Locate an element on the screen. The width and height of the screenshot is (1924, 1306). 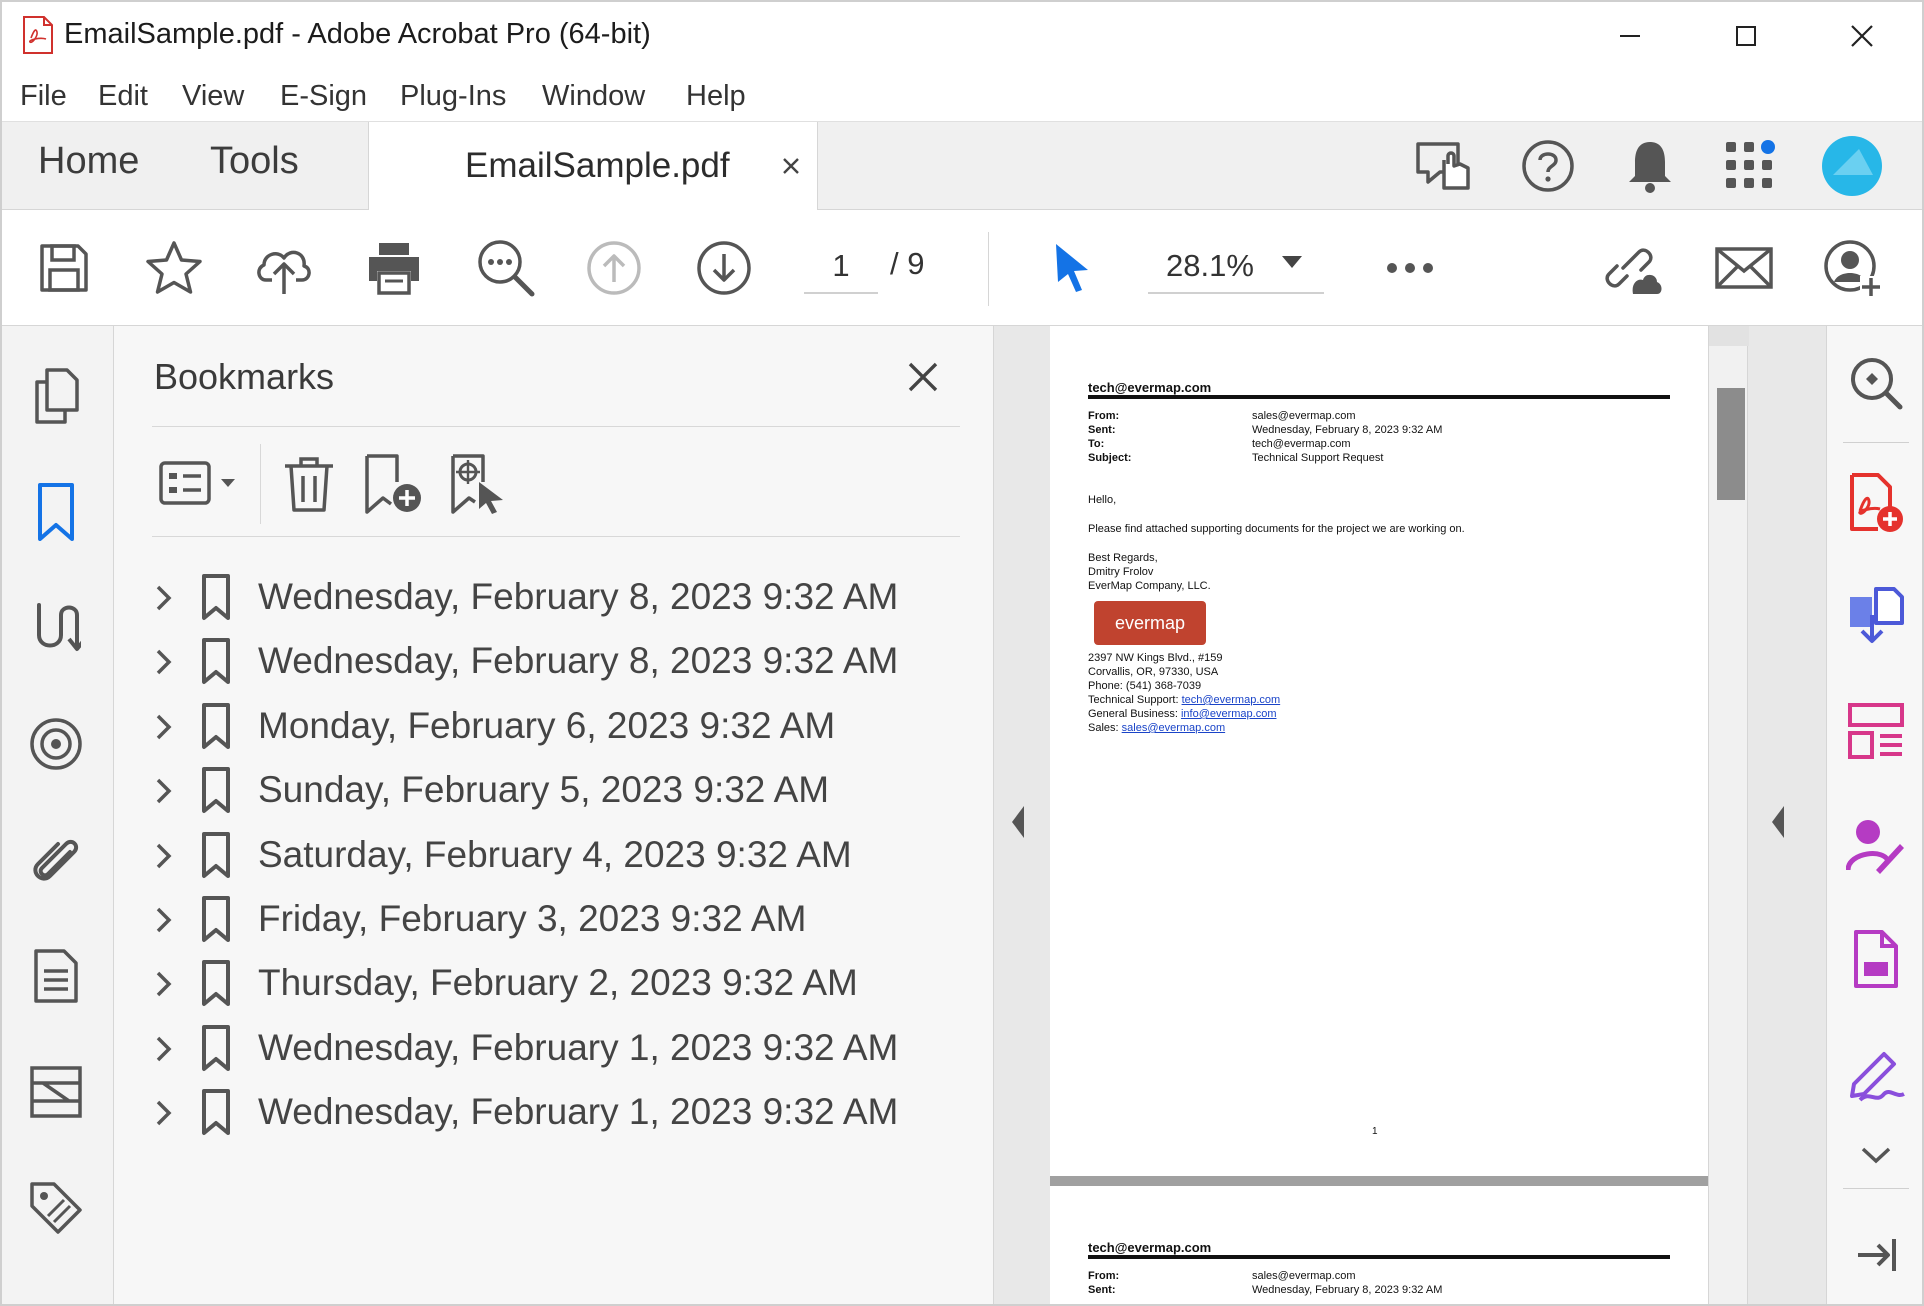
structure-button is located at coordinates (56, 1092).